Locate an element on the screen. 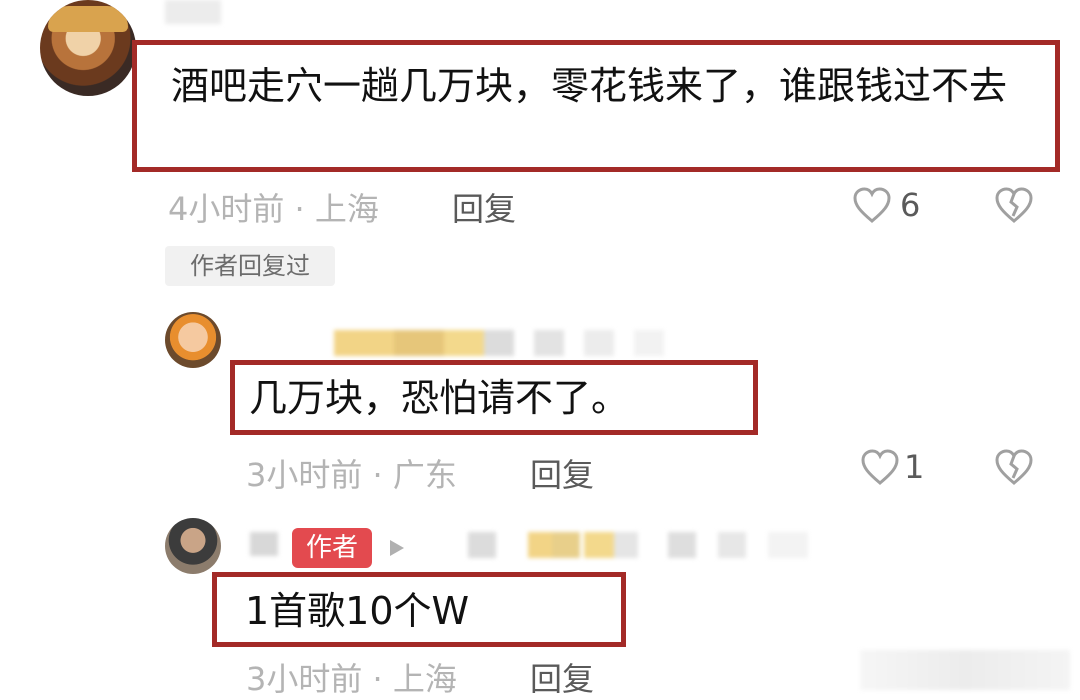 This screenshot has height=700, width=1080. reply-text: 几万块，恐怕请不了。 is located at coordinates (439, 398).